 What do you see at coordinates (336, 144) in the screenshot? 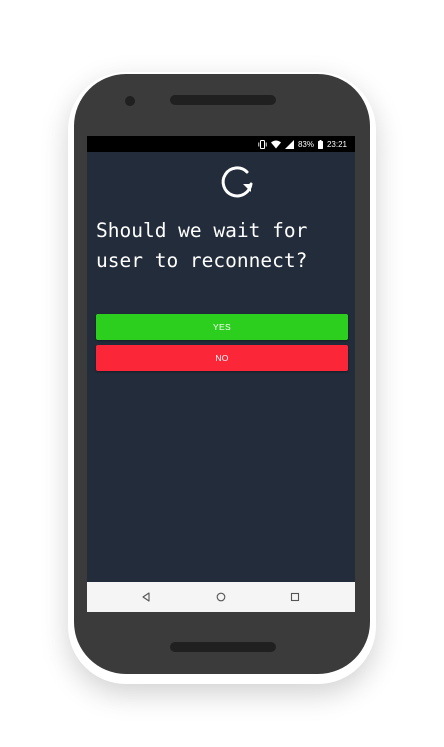
I see `clock: 23:21` at bounding box center [336, 144].